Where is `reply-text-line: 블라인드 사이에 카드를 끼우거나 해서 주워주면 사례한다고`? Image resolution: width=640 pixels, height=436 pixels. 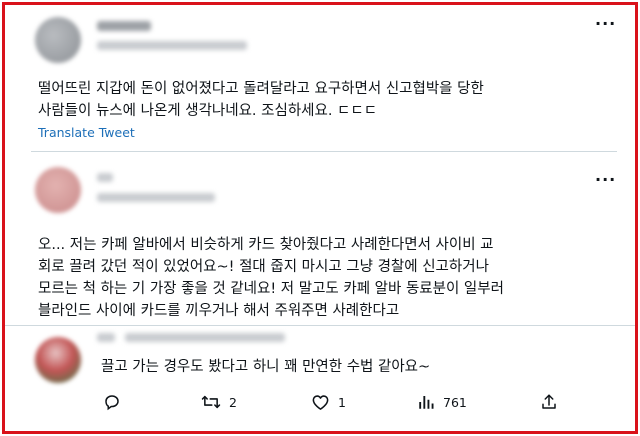
reply-text-line: 블라인드 사이에 카드를 끼우거나 해서 주워주면 사례한다고 is located at coordinates (219, 311).